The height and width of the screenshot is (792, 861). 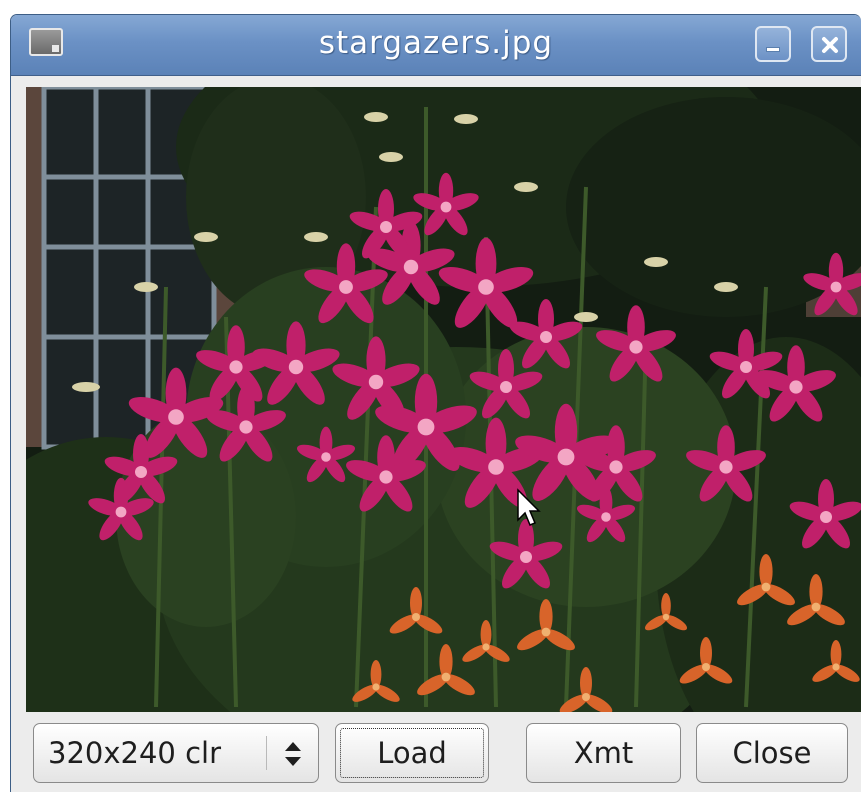 What do you see at coordinates (436, 43) in the screenshot?
I see `window-title: stargazers.jpg` at bounding box center [436, 43].